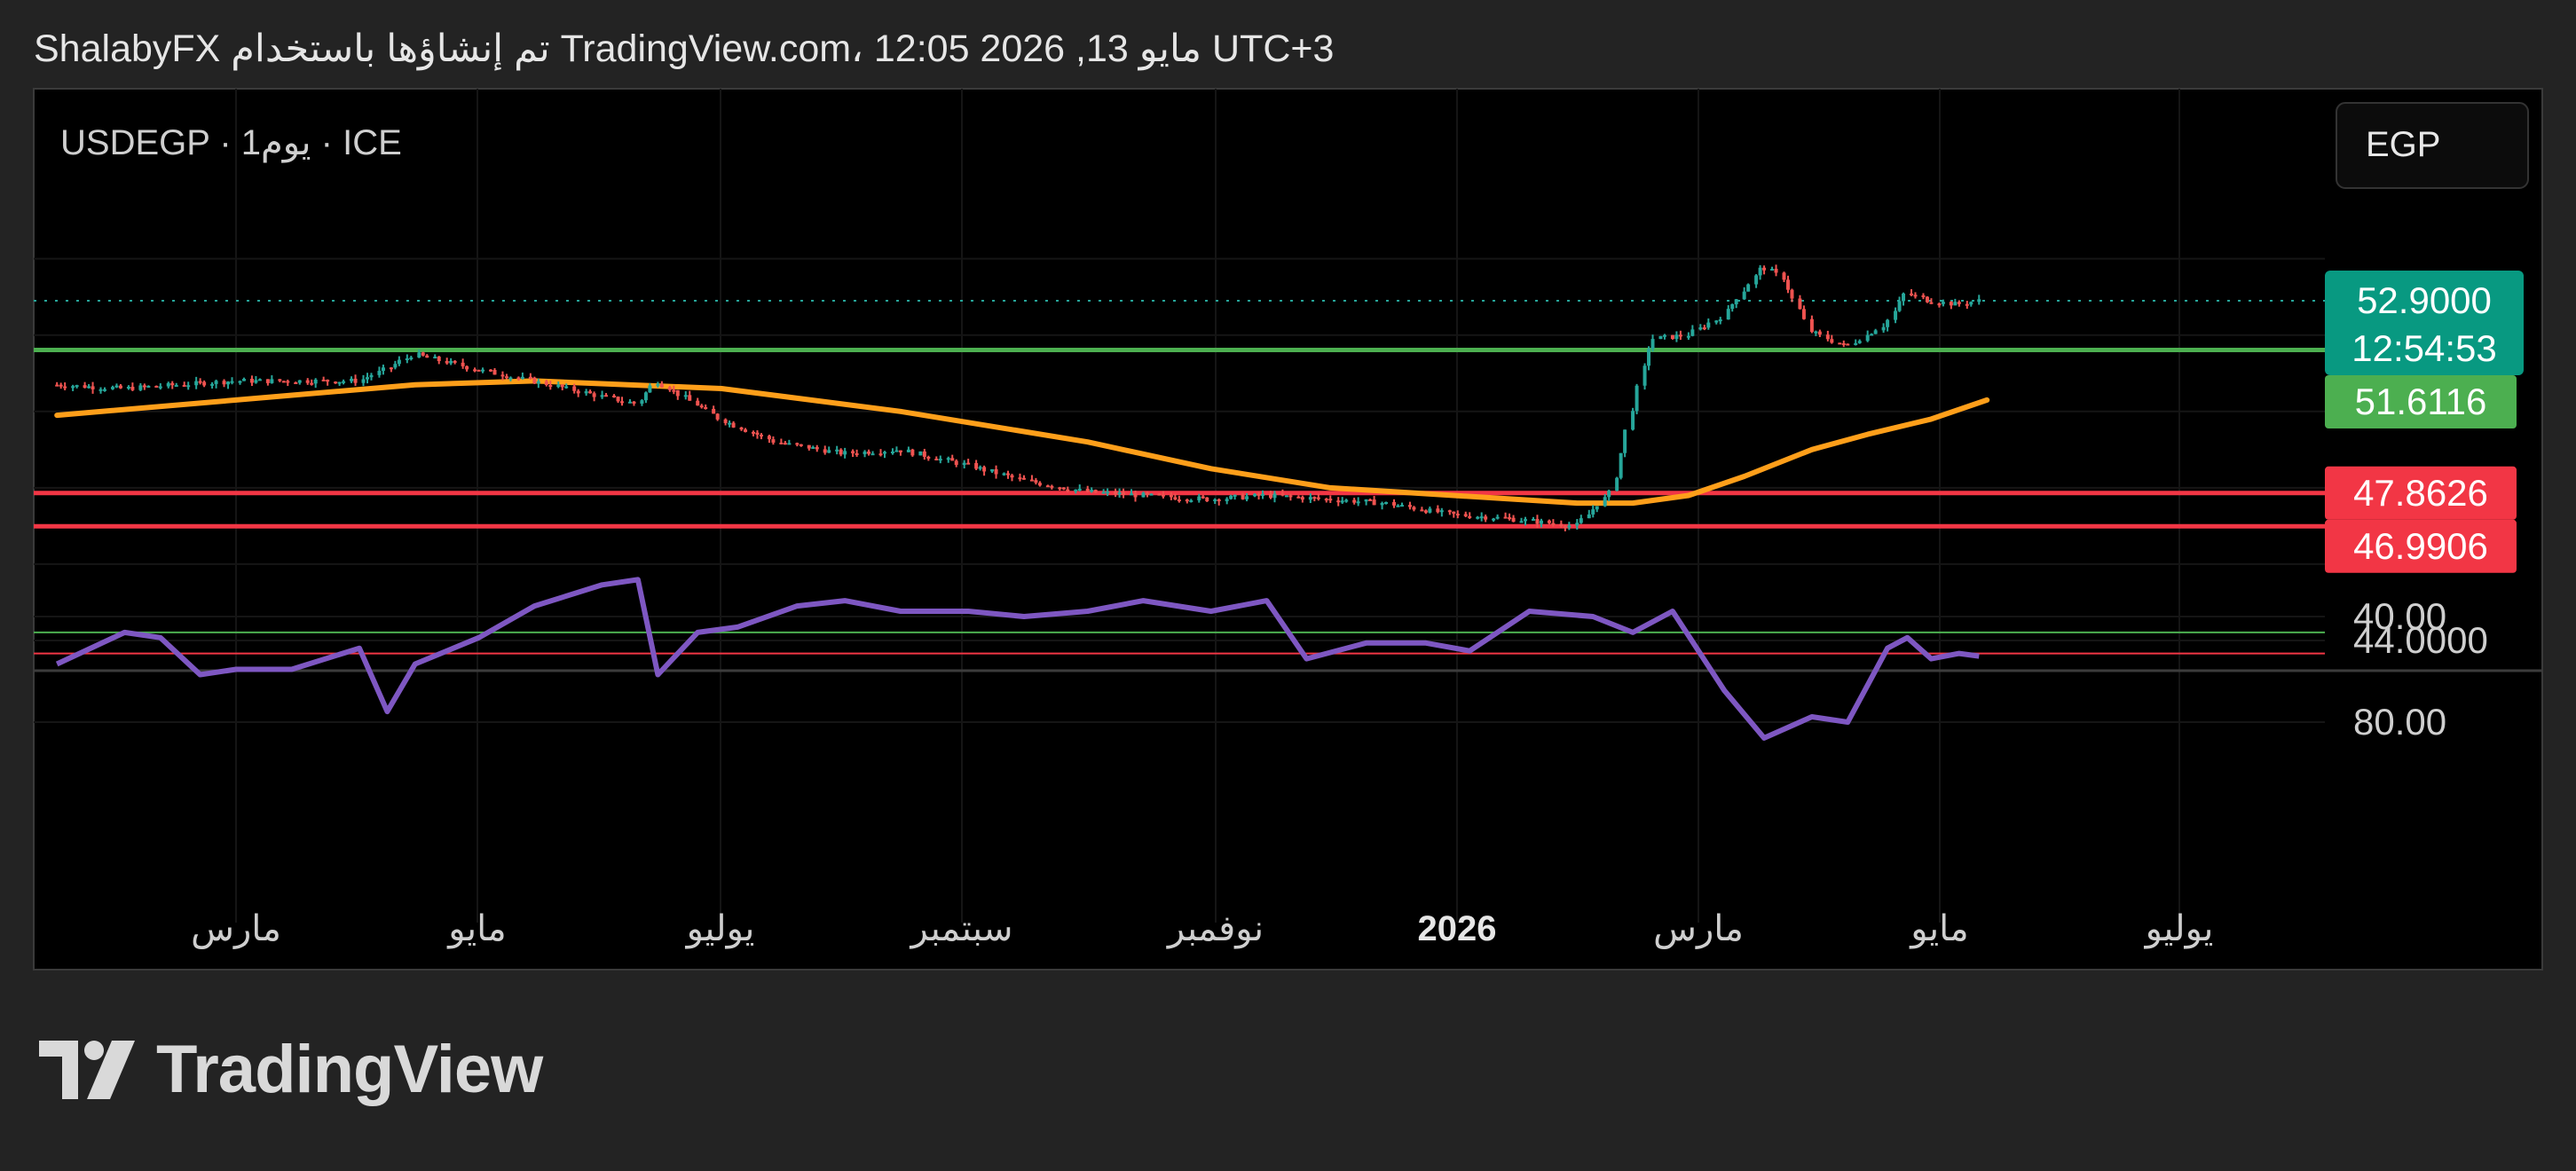 This screenshot has width=2576, height=1171. I want to click on tradingview-brand: TradingView, so click(291, 1070).